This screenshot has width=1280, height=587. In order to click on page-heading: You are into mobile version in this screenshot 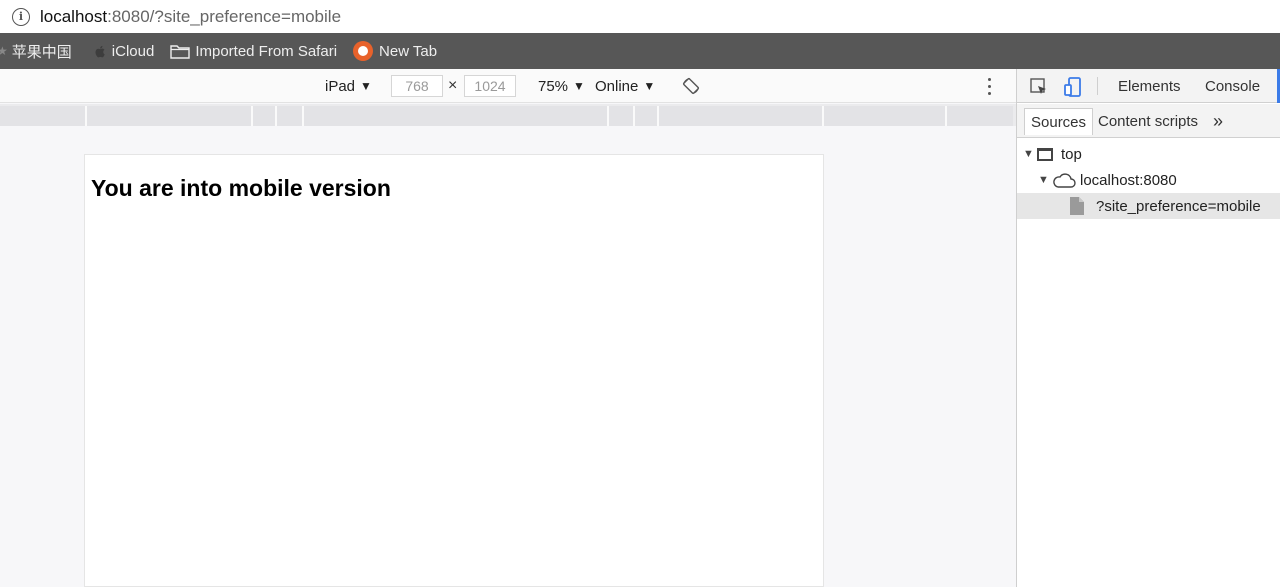, I will do `click(241, 188)`.